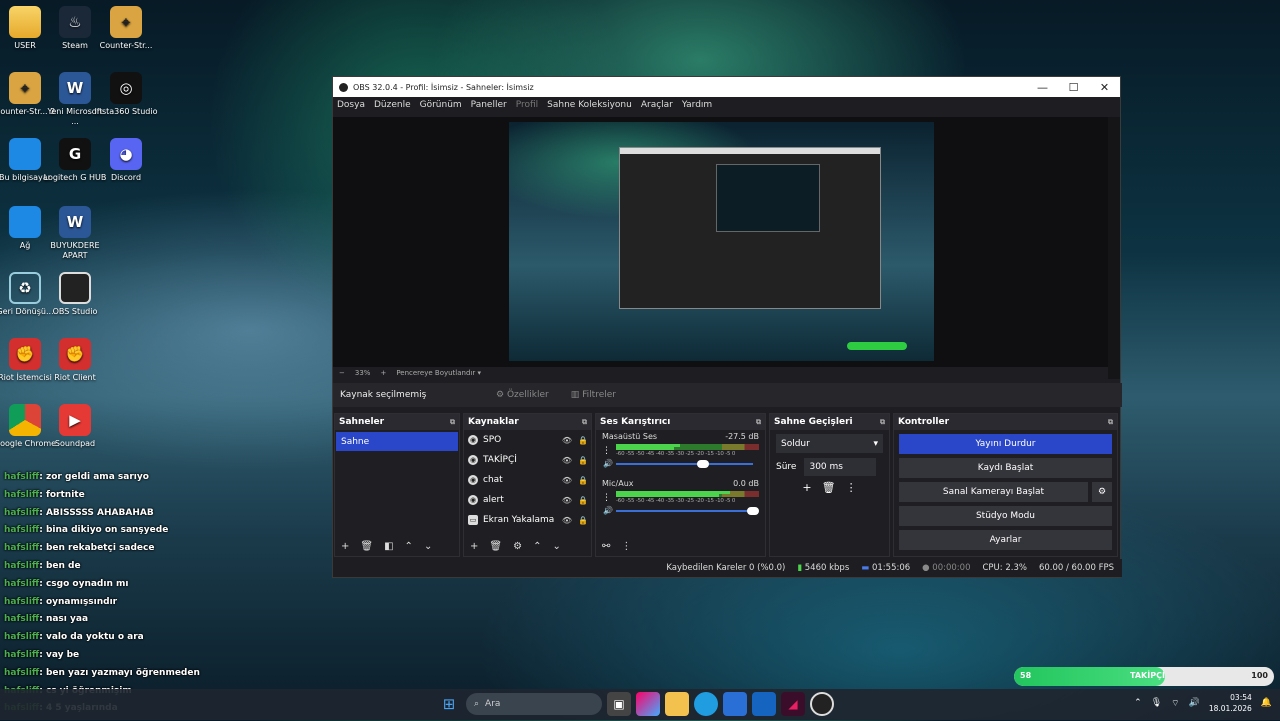 Image resolution: width=1280 pixels, height=721 pixels. What do you see at coordinates (1156, 703) in the screenshot?
I see `microphone-icon: 🎙` at bounding box center [1156, 703].